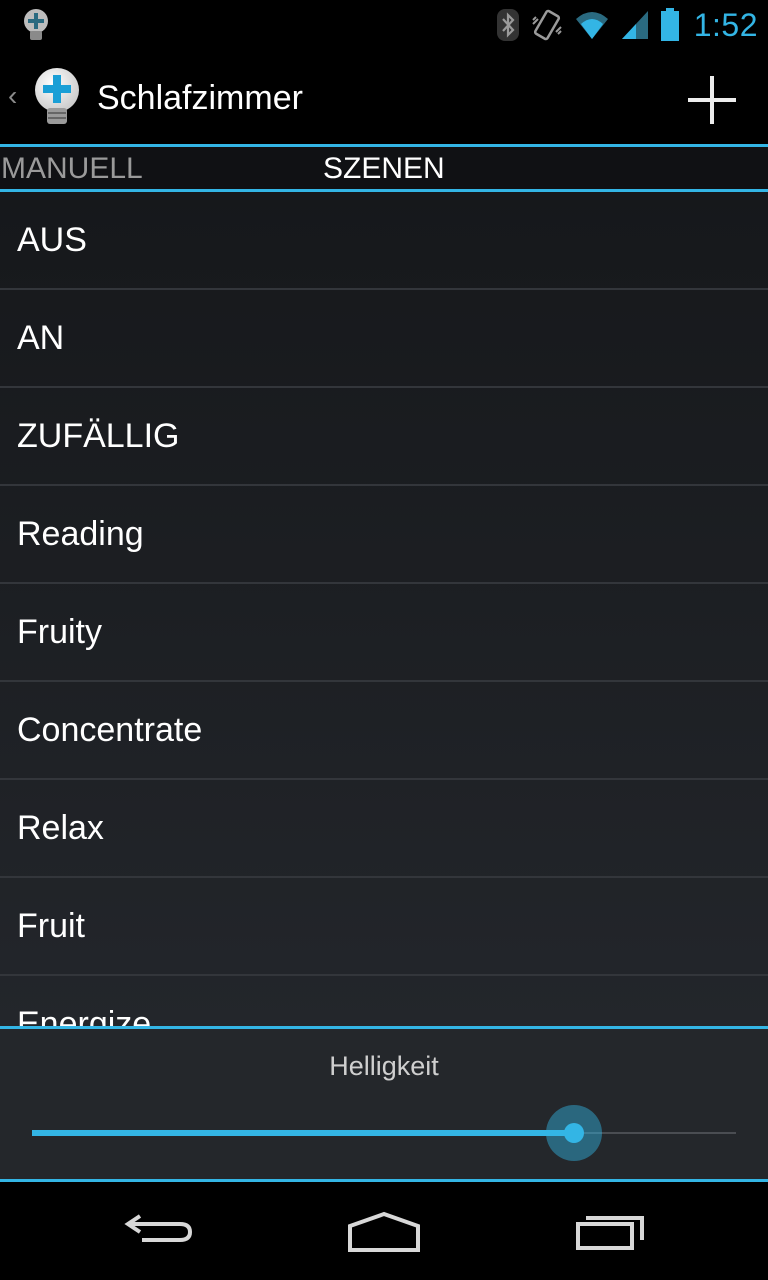 Image resolution: width=768 pixels, height=1280 pixels. Describe the element at coordinates (384, 1104) in the screenshot. I see `brightness-panel: Helligkeit` at that location.